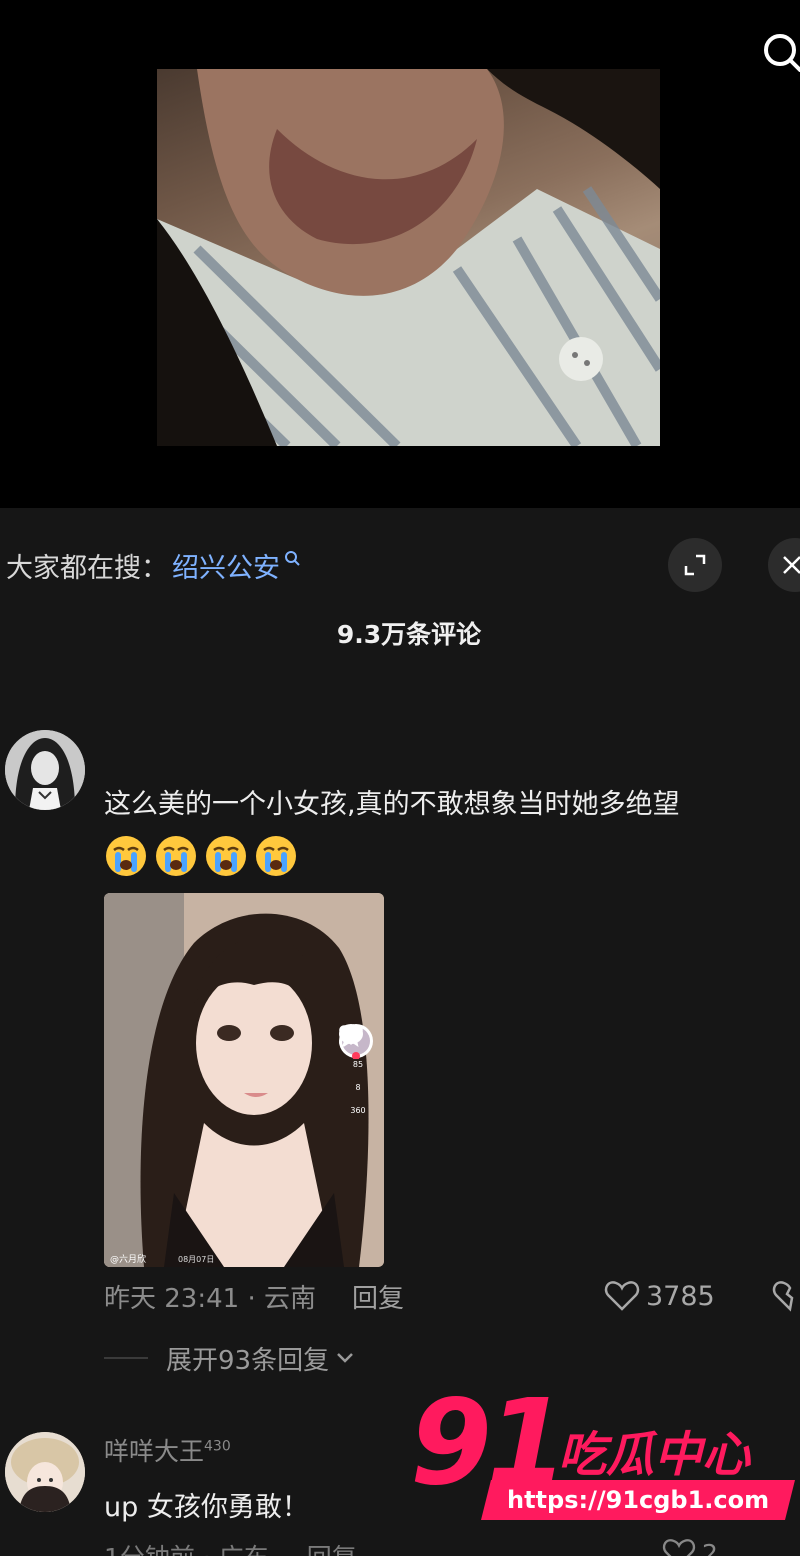  I want to click on dislike-button, so click(786, 1298).